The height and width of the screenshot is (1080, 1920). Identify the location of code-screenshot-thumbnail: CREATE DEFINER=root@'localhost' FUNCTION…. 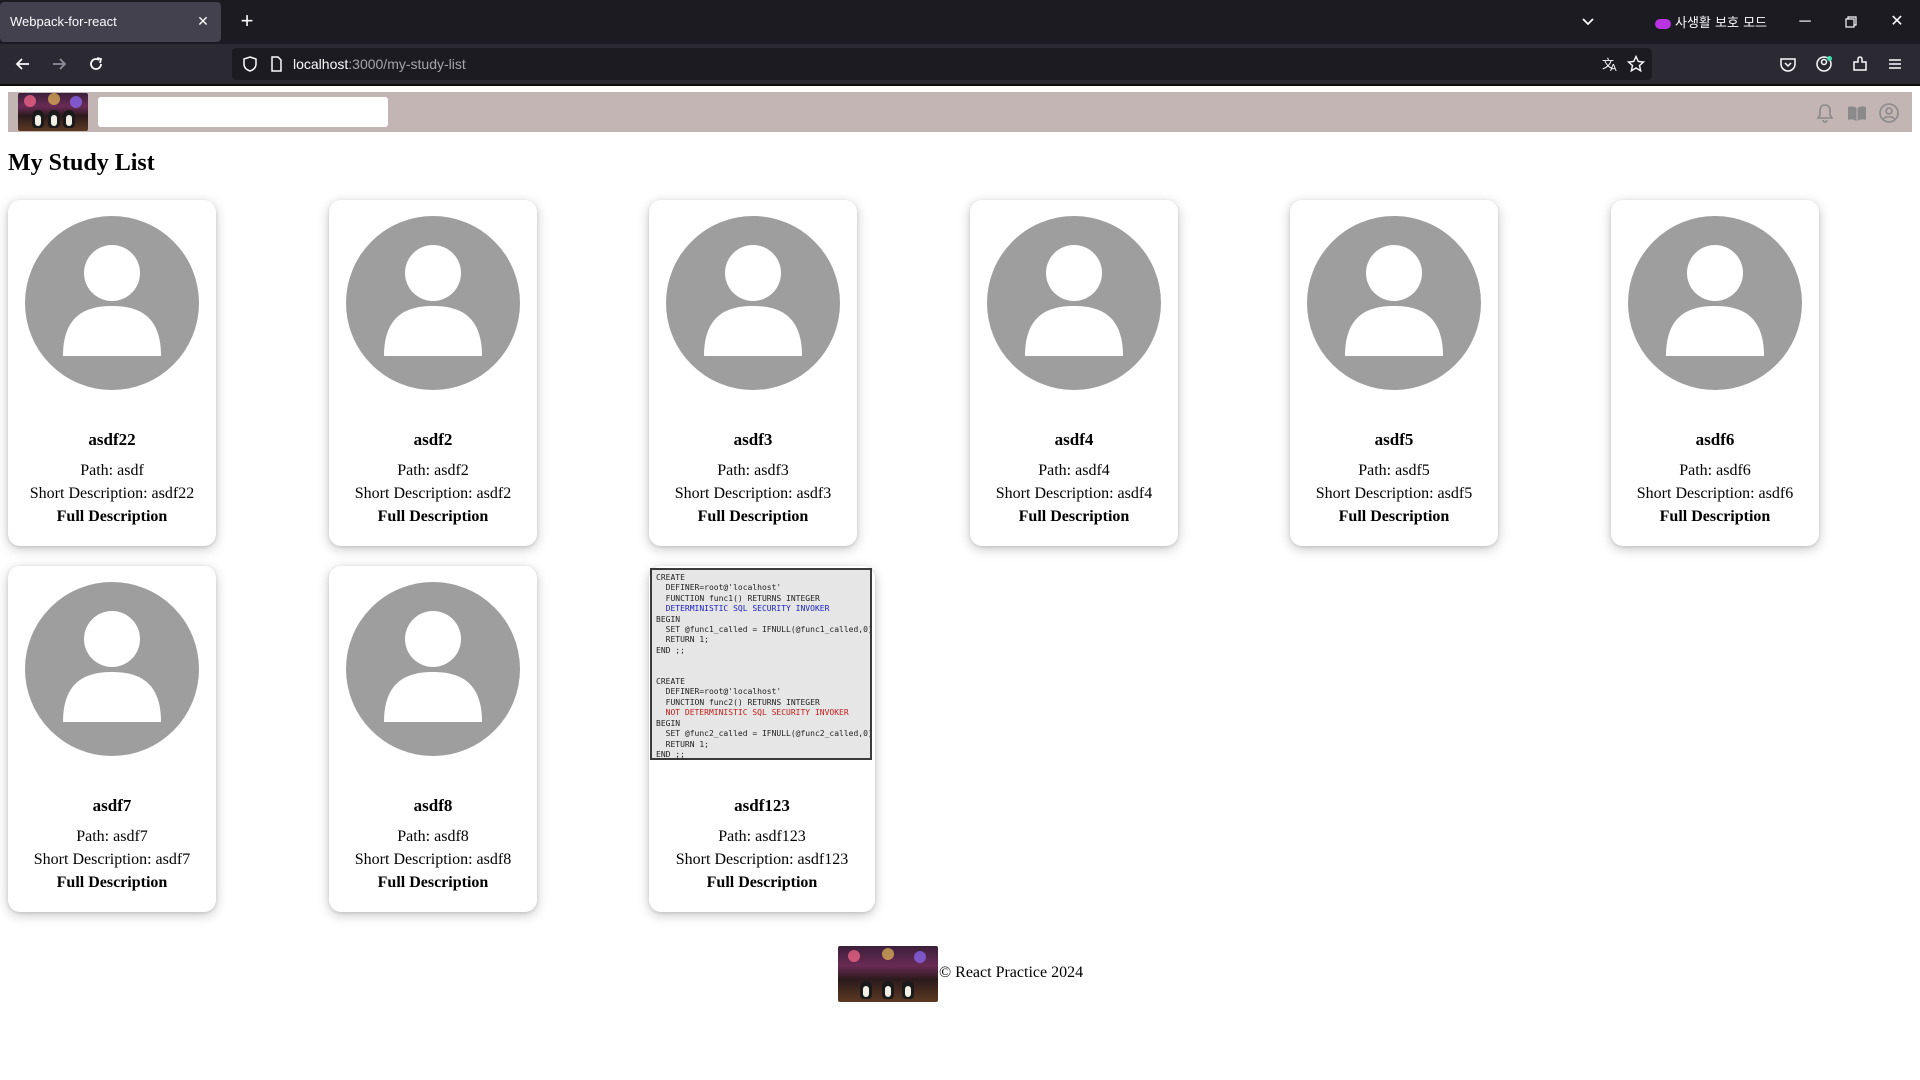
(761, 664).